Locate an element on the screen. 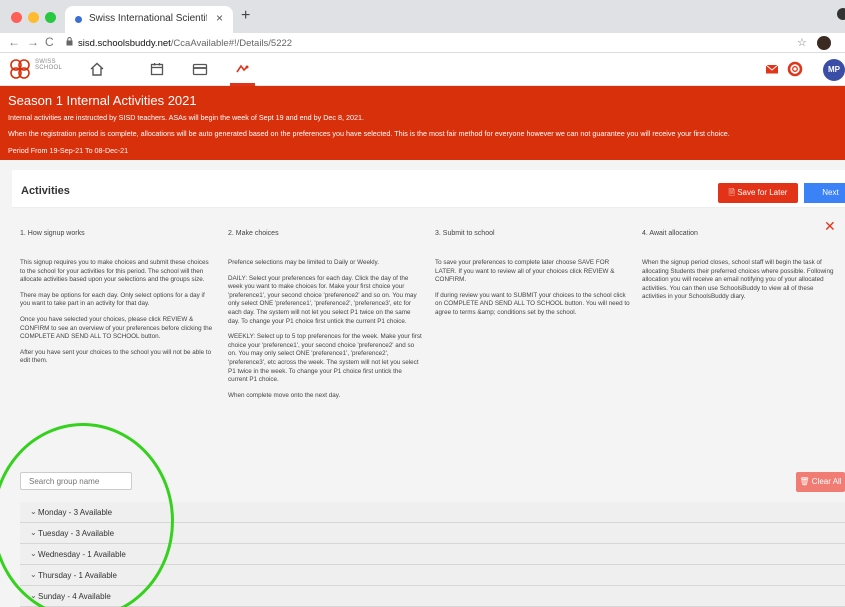  new-tab-icon: + is located at coordinates (245, 16).